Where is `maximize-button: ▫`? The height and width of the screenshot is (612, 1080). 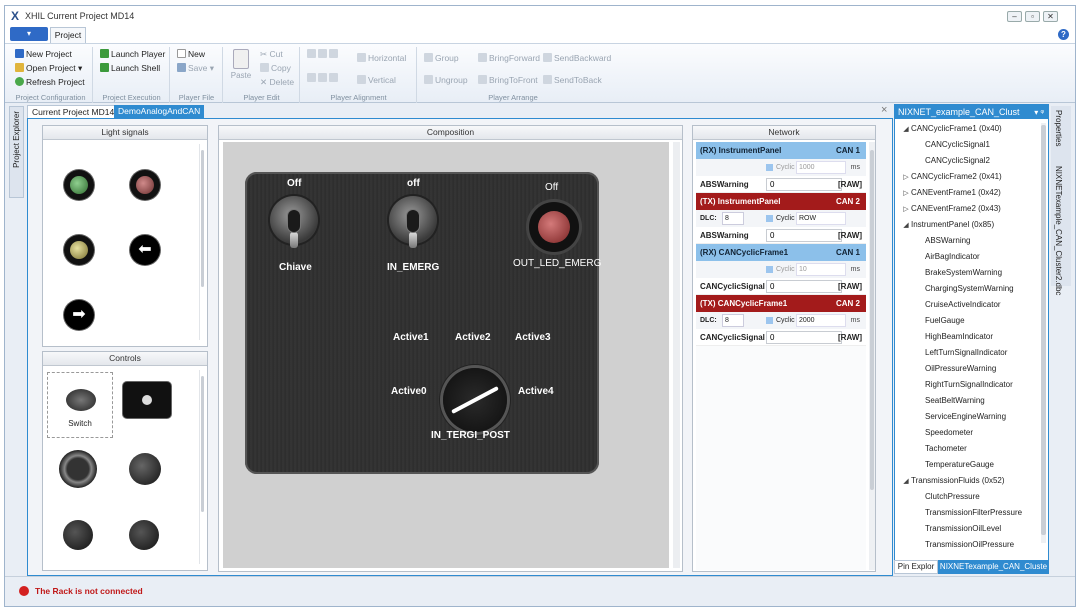 maximize-button: ▫ is located at coordinates (1032, 16).